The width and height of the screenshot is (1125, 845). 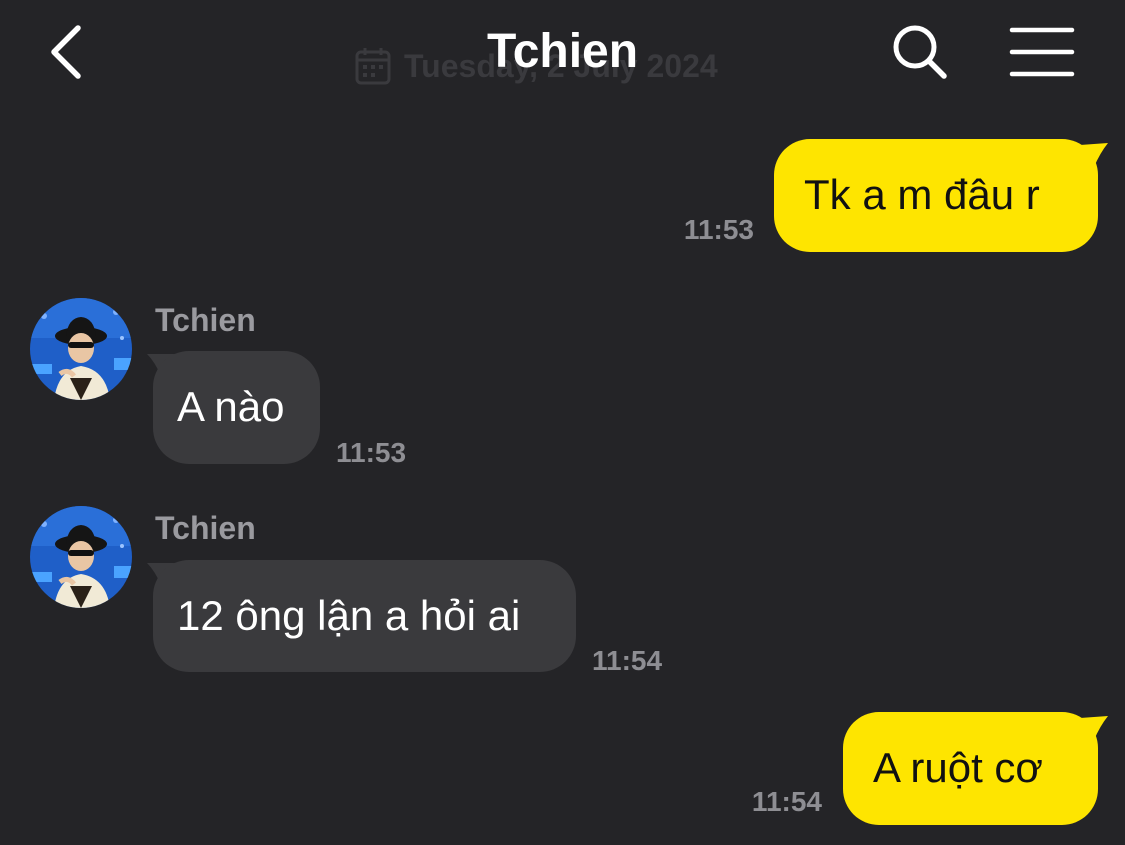 I want to click on chat-title: Tchien, so click(x=562, y=51).